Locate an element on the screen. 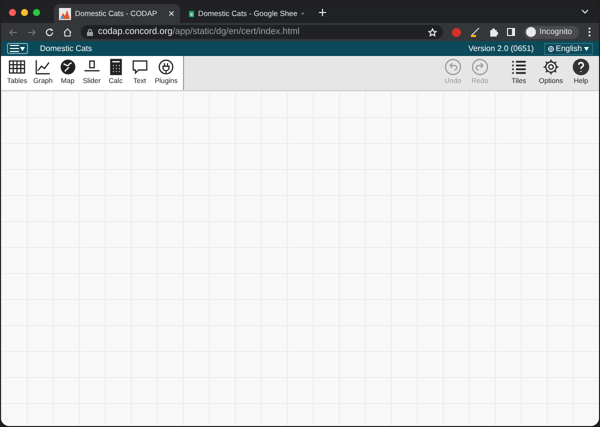 Image resolution: width=600 pixels, height=427 pixels. reload-icon is located at coordinates (49, 32).